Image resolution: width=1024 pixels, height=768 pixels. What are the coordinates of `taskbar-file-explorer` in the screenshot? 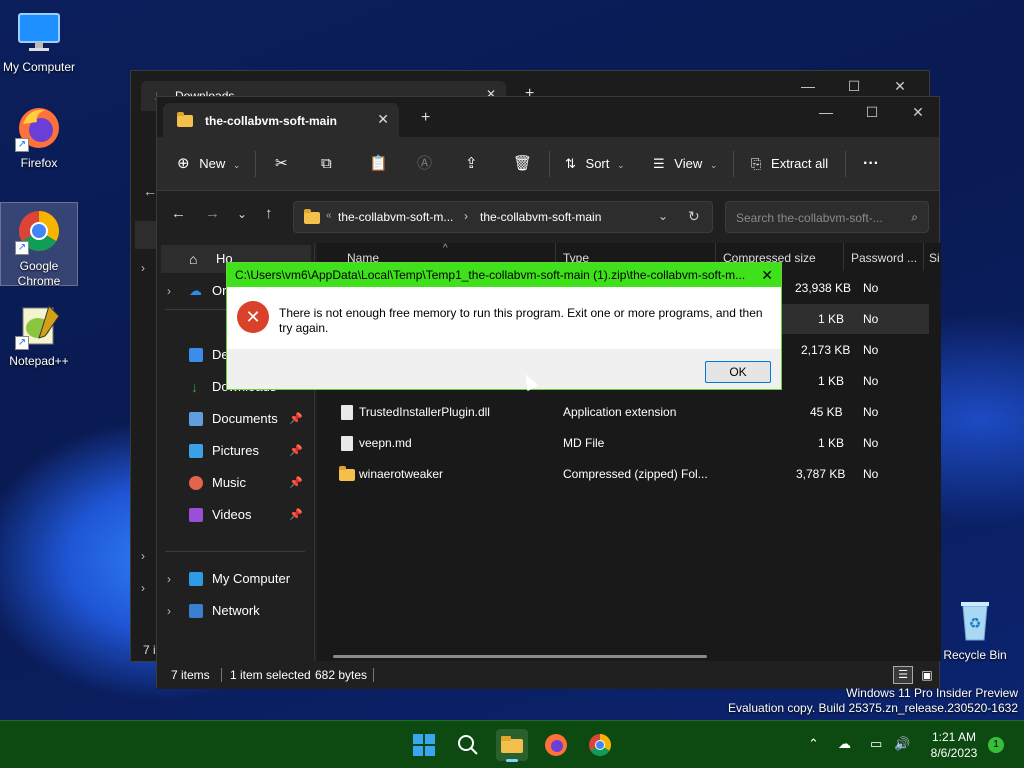 It's located at (512, 745).